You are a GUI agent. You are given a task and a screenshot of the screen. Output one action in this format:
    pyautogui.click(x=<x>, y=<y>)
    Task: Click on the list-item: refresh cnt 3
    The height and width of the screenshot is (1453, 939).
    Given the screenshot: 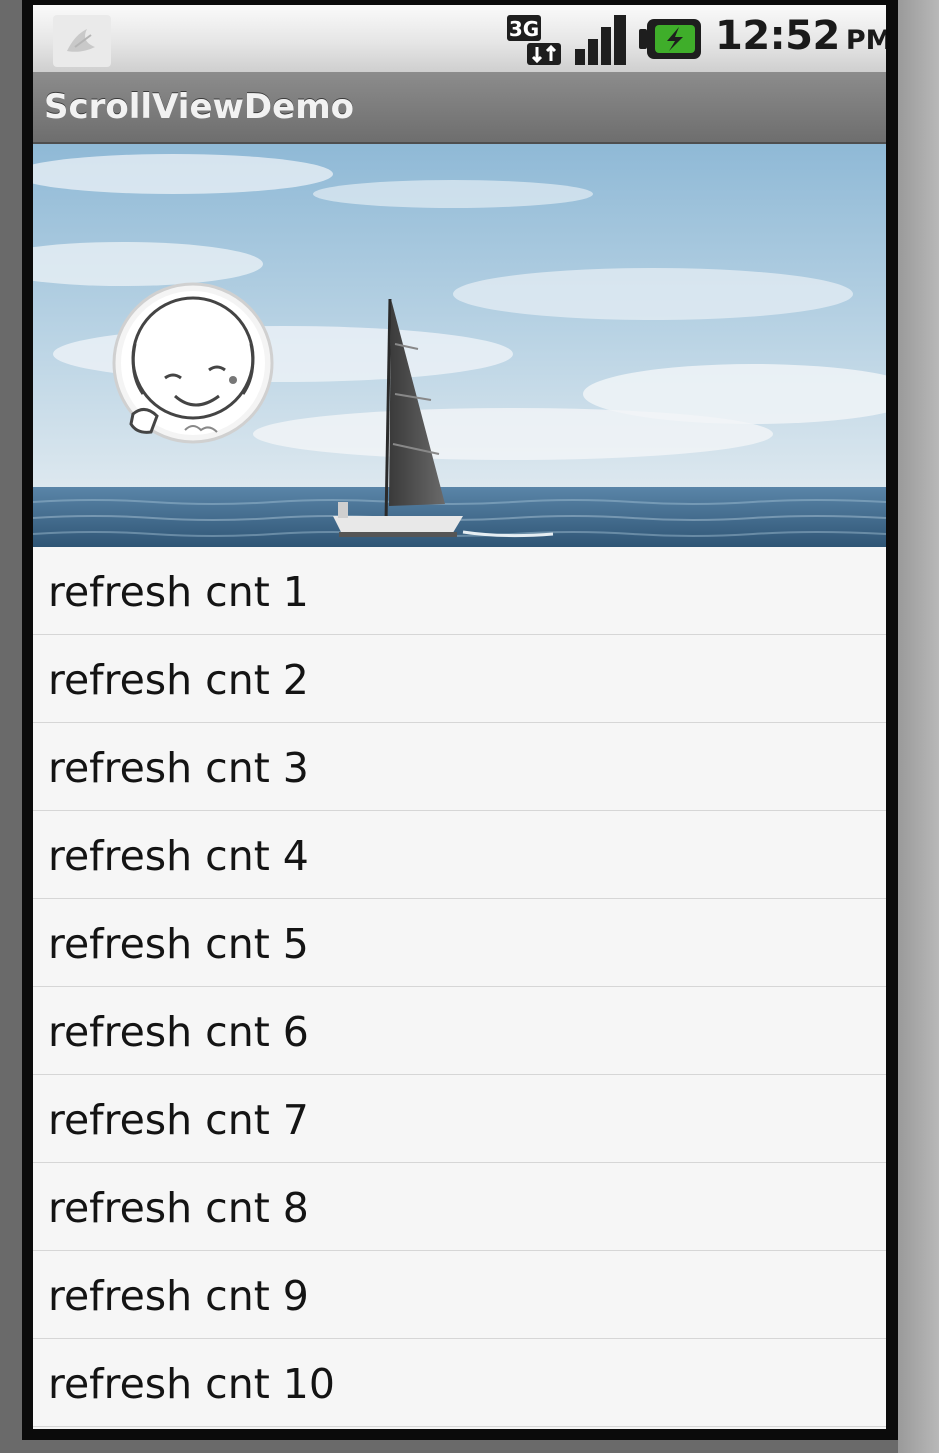 What is the action you would take?
    pyautogui.click(x=459, y=767)
    